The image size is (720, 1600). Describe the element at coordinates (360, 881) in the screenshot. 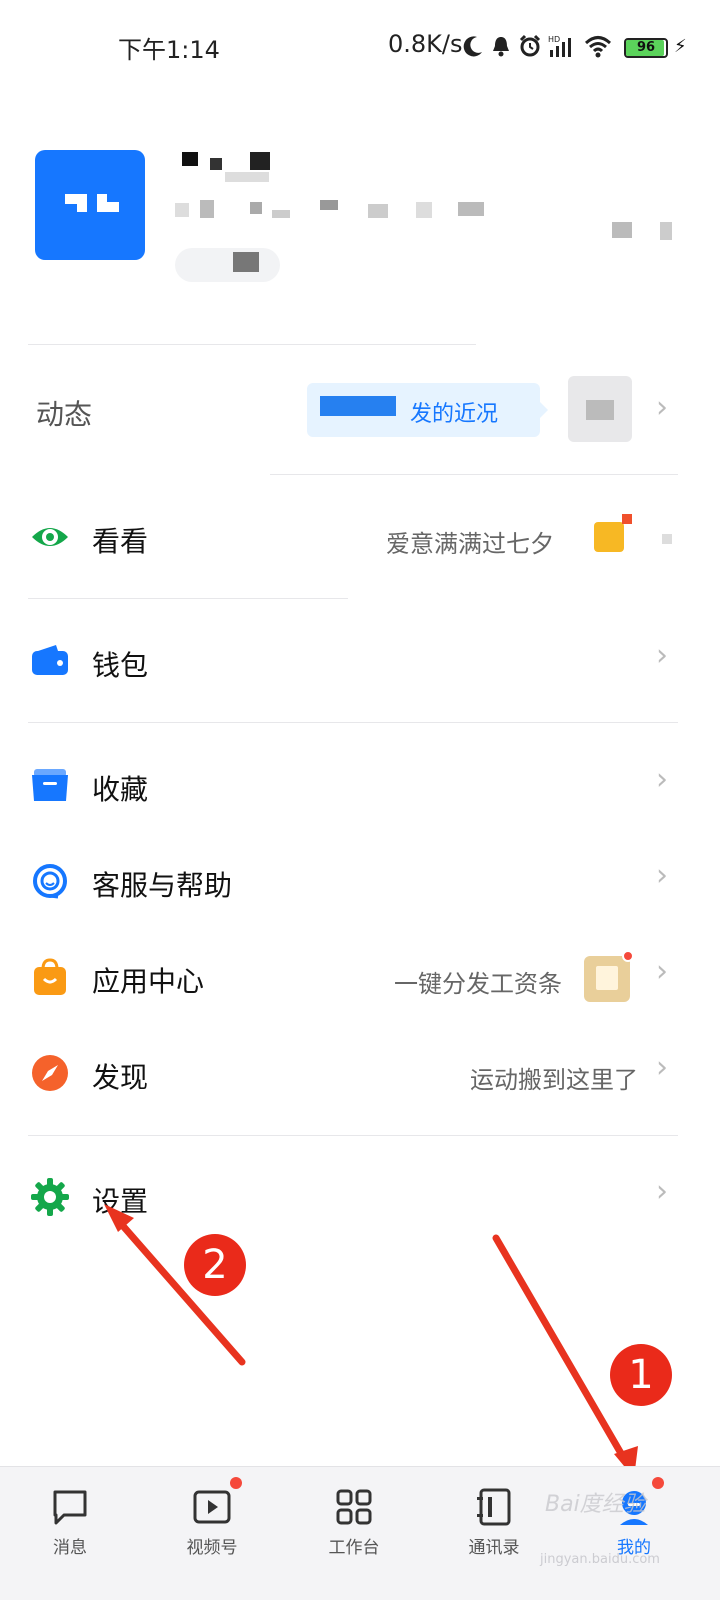

I see `menu-row-support: 客服与帮助 ›` at that location.